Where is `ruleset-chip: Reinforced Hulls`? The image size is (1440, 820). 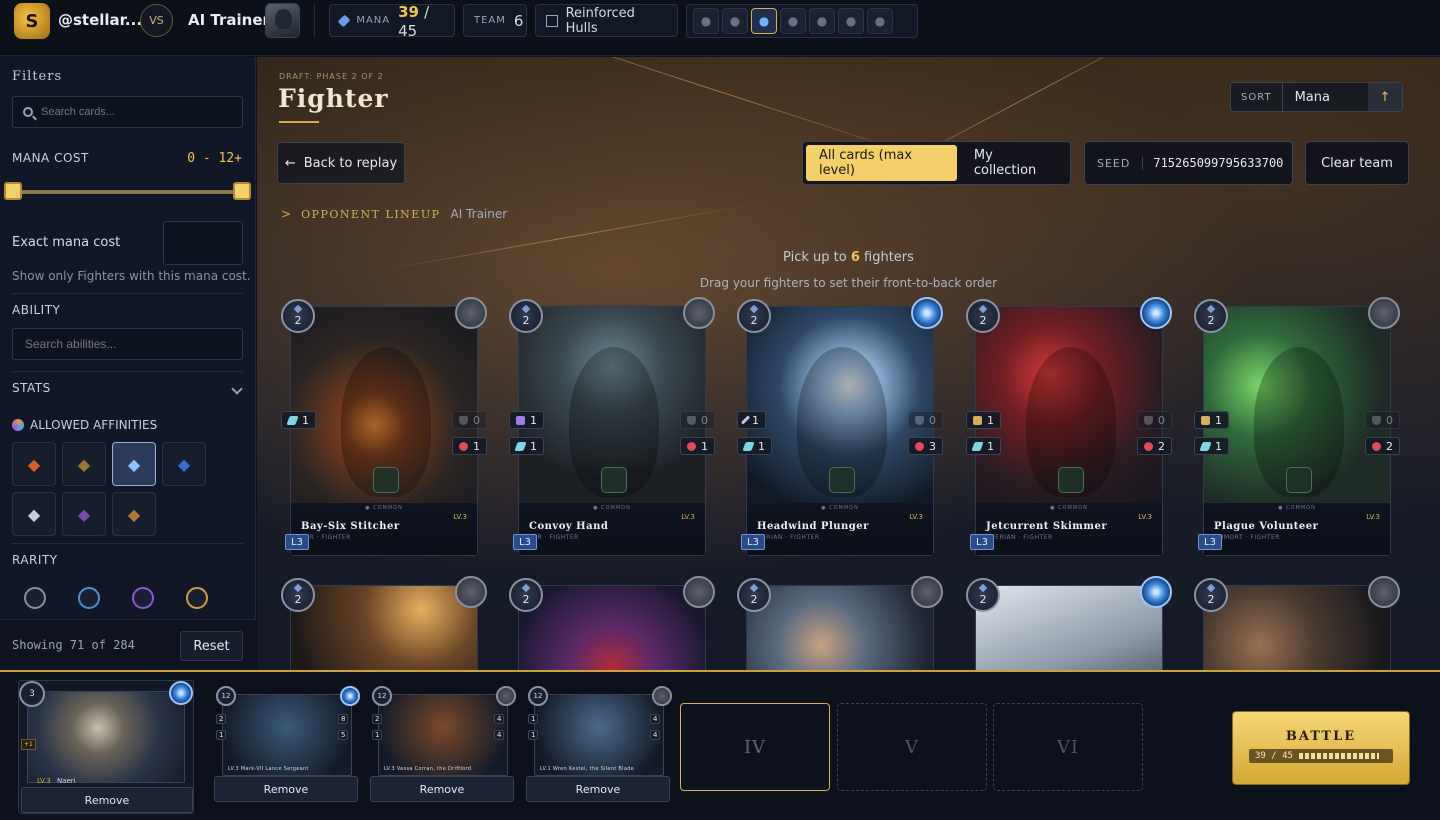 ruleset-chip: Reinforced Hulls is located at coordinates (606, 20).